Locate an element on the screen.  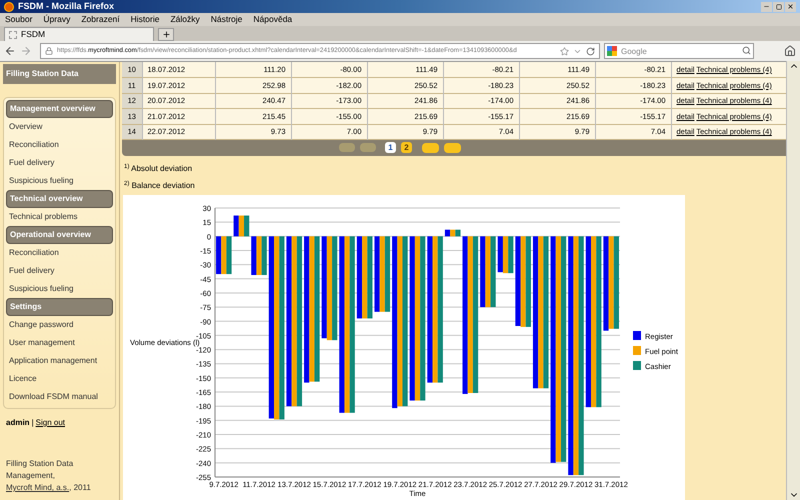
lock-icon is located at coordinates (49, 51).